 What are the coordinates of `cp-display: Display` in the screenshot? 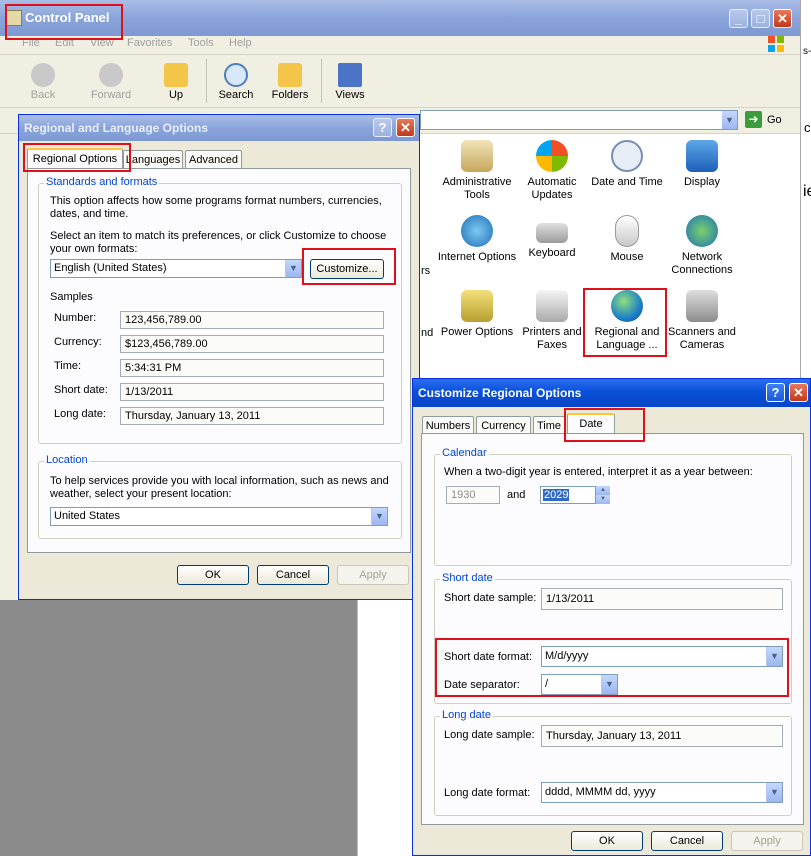 It's located at (702, 164).